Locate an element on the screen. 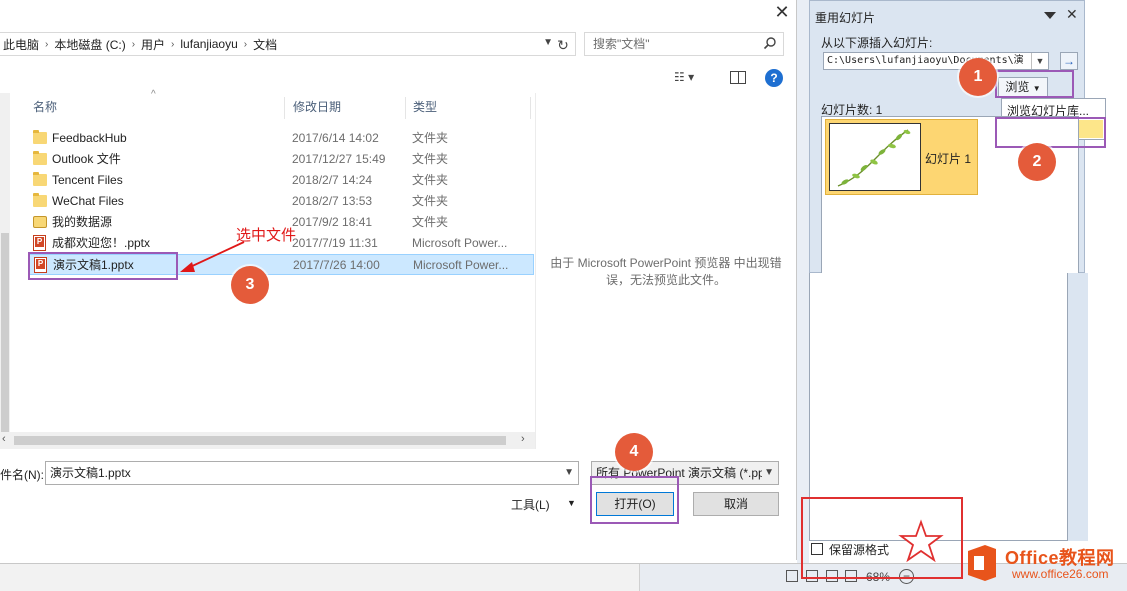  pane-title: 重用幻灯片 is located at coordinates (845, 18).